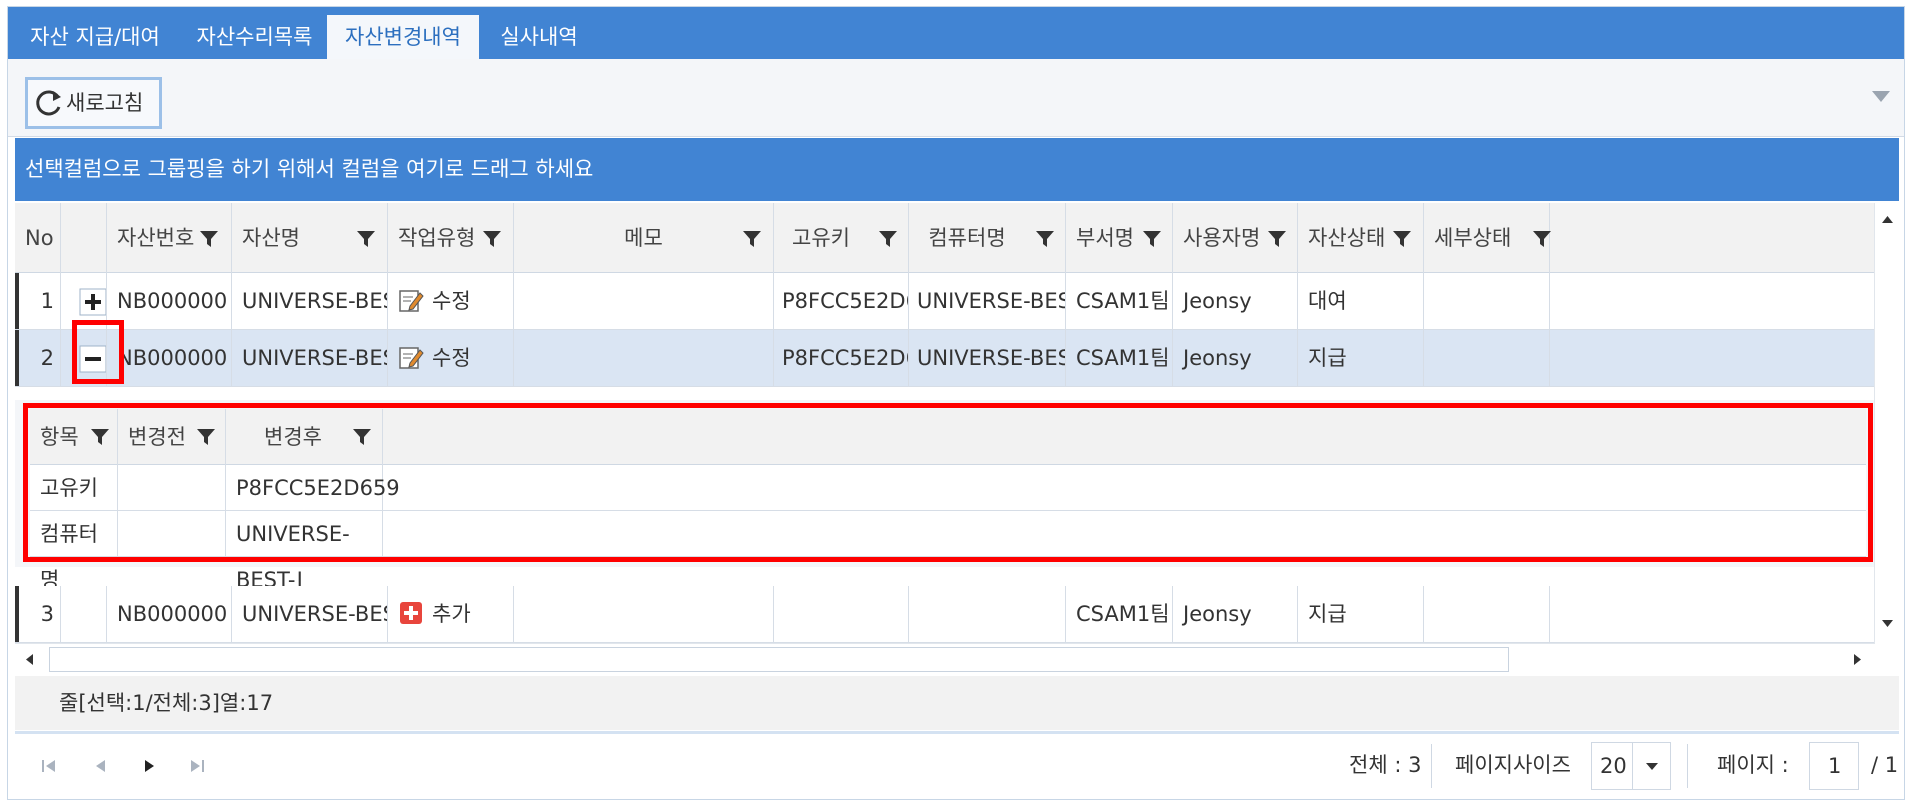 Image resolution: width=1913 pixels, height=804 pixels. I want to click on page-size-value: 20, so click(1613, 766).